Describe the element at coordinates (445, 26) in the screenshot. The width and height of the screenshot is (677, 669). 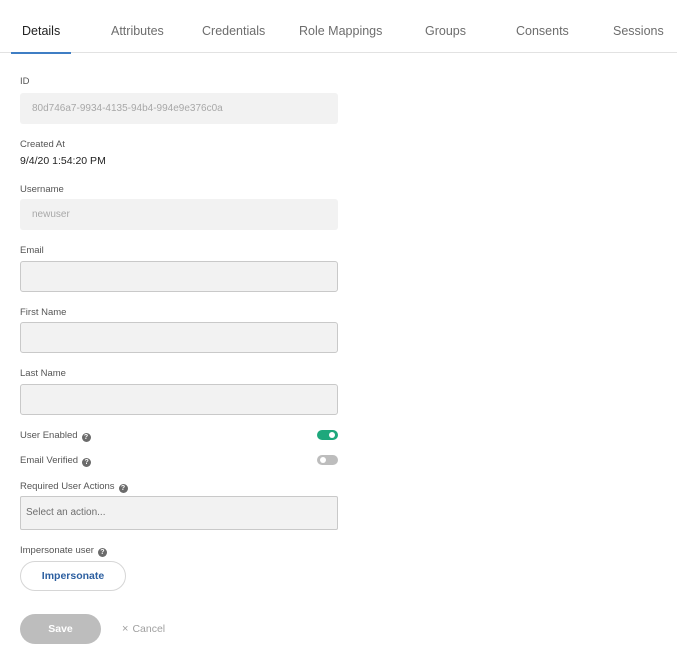
I see `tab-groups: Groups` at that location.